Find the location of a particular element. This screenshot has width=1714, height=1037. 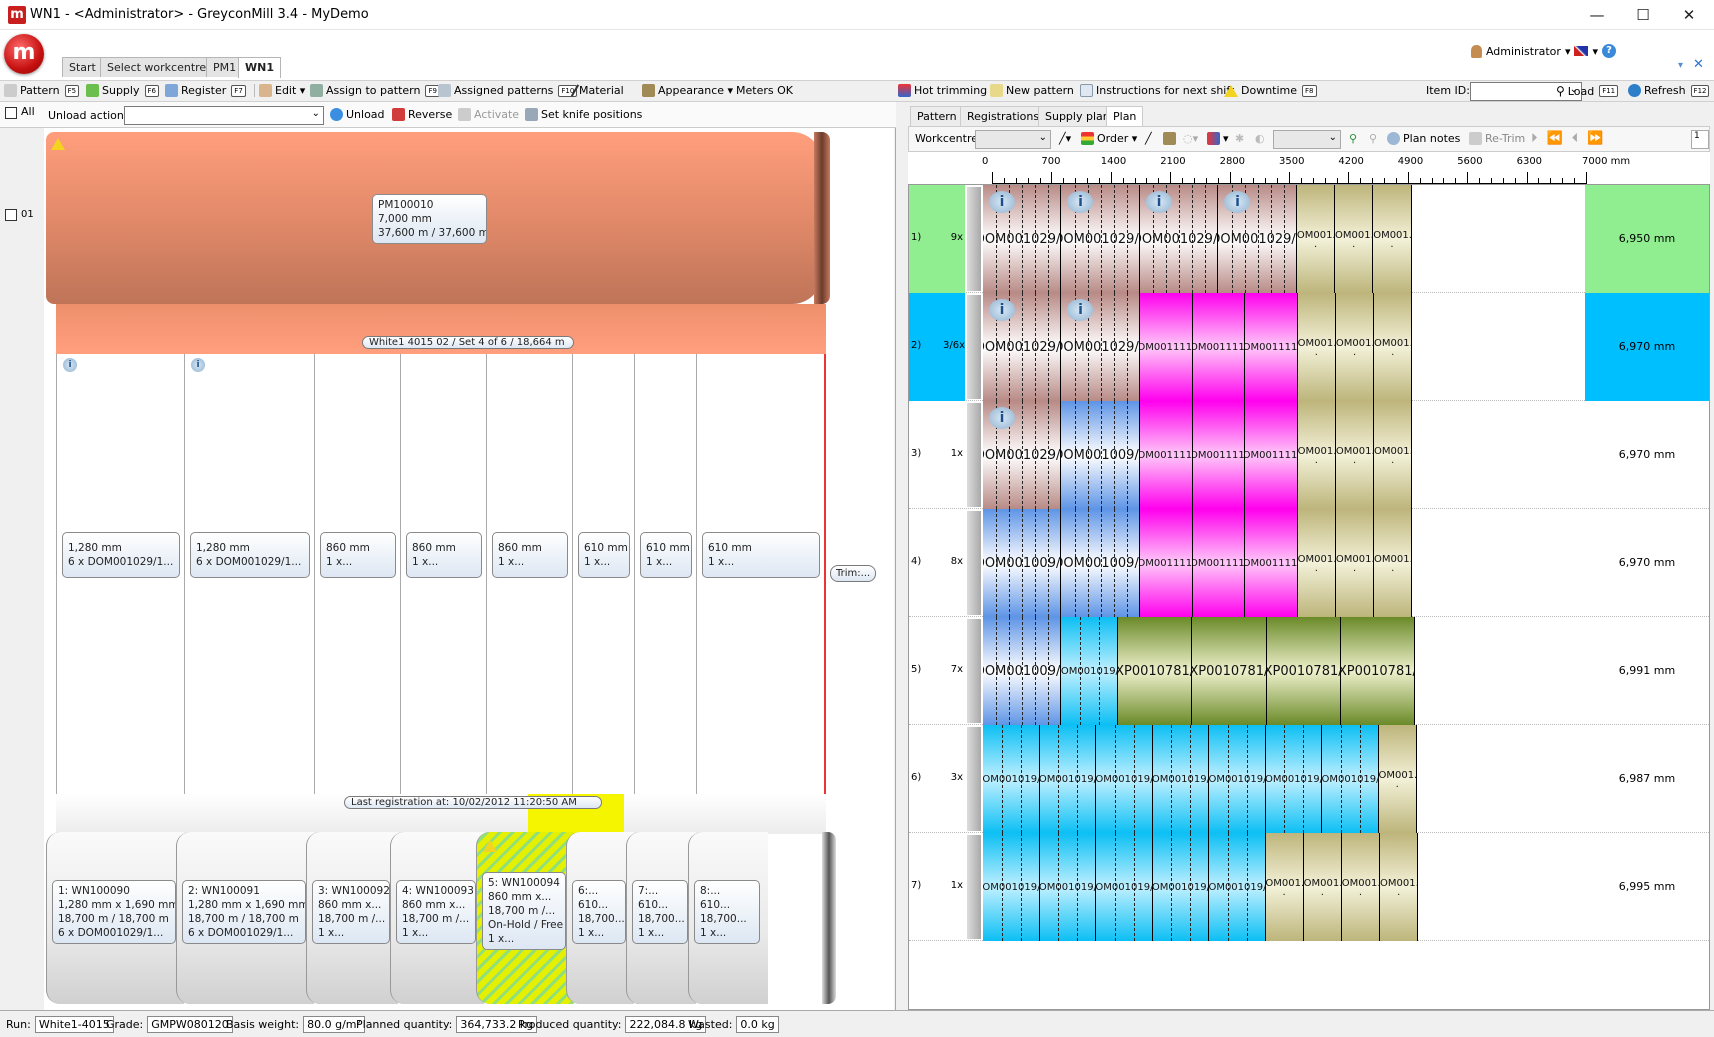

tab-wn1: WN1 is located at coordinates (259, 67).